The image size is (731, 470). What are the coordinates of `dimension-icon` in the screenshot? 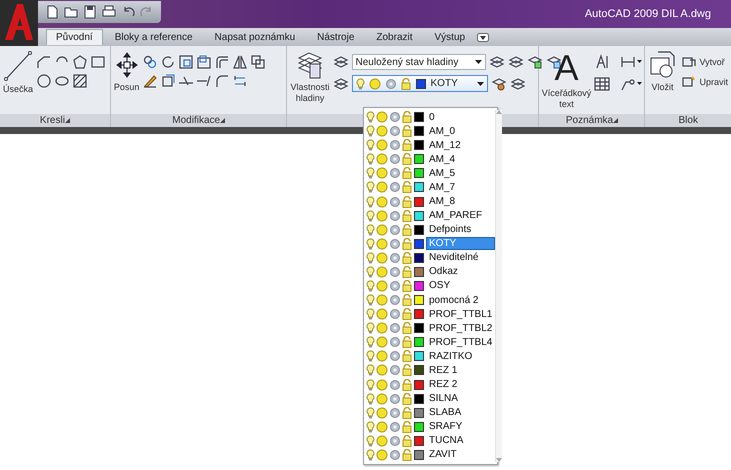 It's located at (631, 62).